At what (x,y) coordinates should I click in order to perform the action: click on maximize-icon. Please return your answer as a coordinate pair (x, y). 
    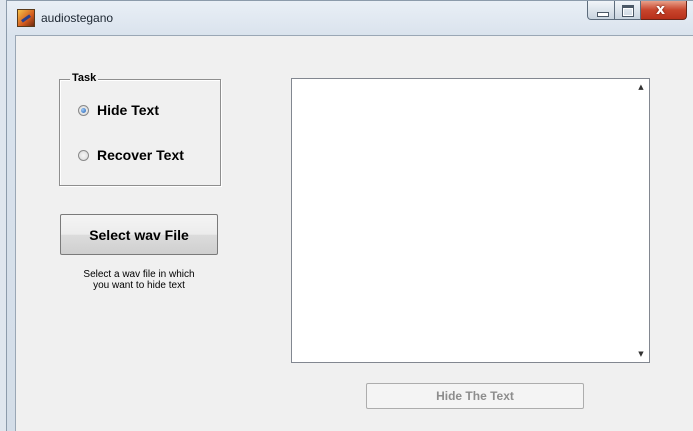
    Looking at the image, I should click on (628, 11).